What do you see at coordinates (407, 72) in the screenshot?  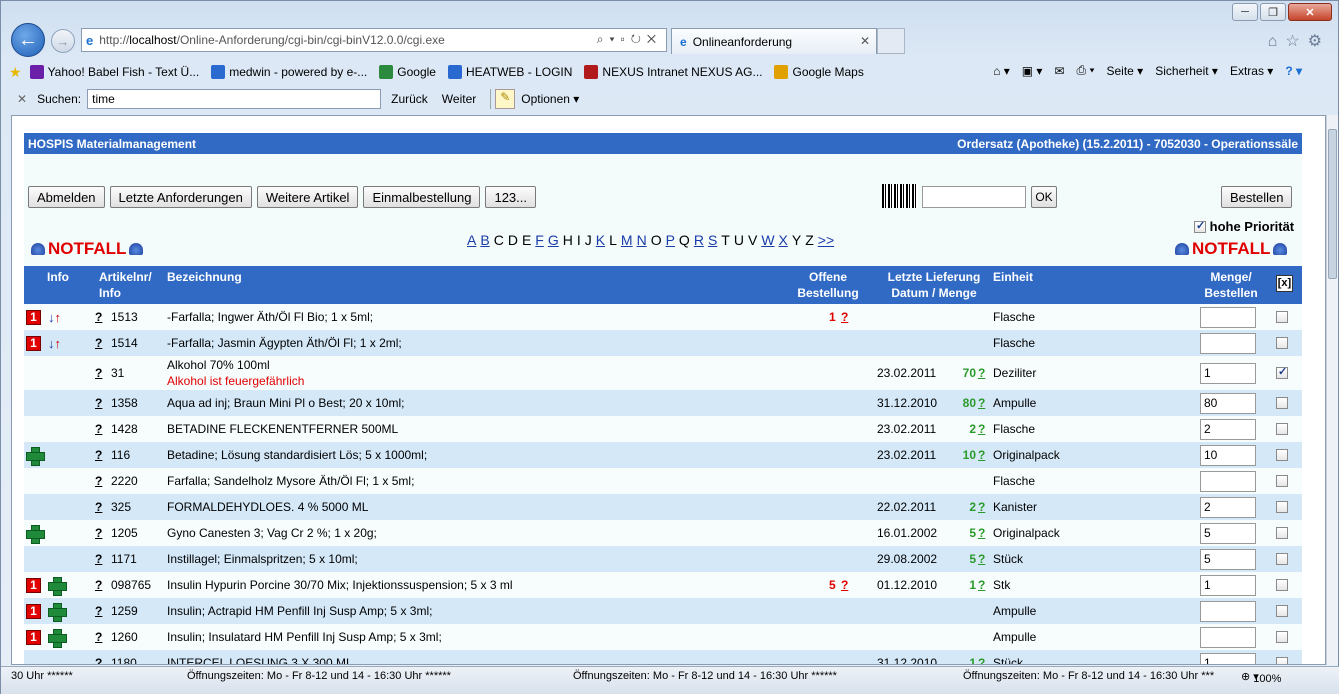 I see `favorite-link: Google` at bounding box center [407, 72].